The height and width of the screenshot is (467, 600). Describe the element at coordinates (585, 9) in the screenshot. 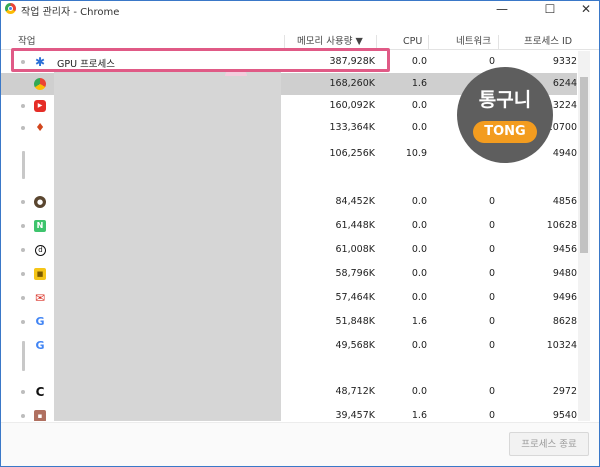

I see `close-button: ✕` at that location.